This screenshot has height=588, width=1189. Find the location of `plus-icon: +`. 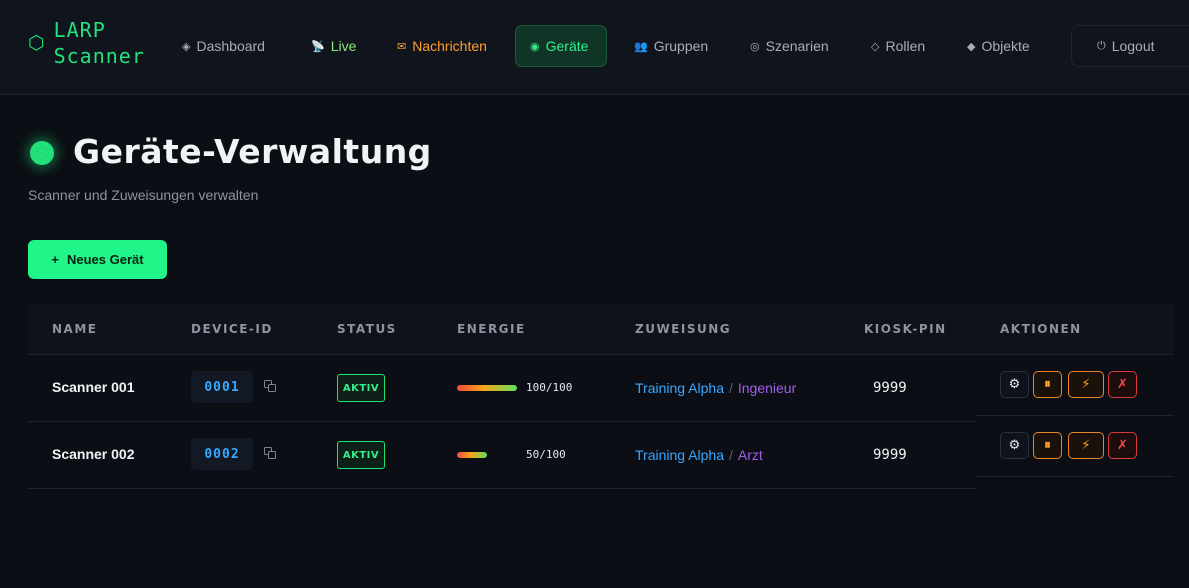

plus-icon: + is located at coordinates (55, 259).